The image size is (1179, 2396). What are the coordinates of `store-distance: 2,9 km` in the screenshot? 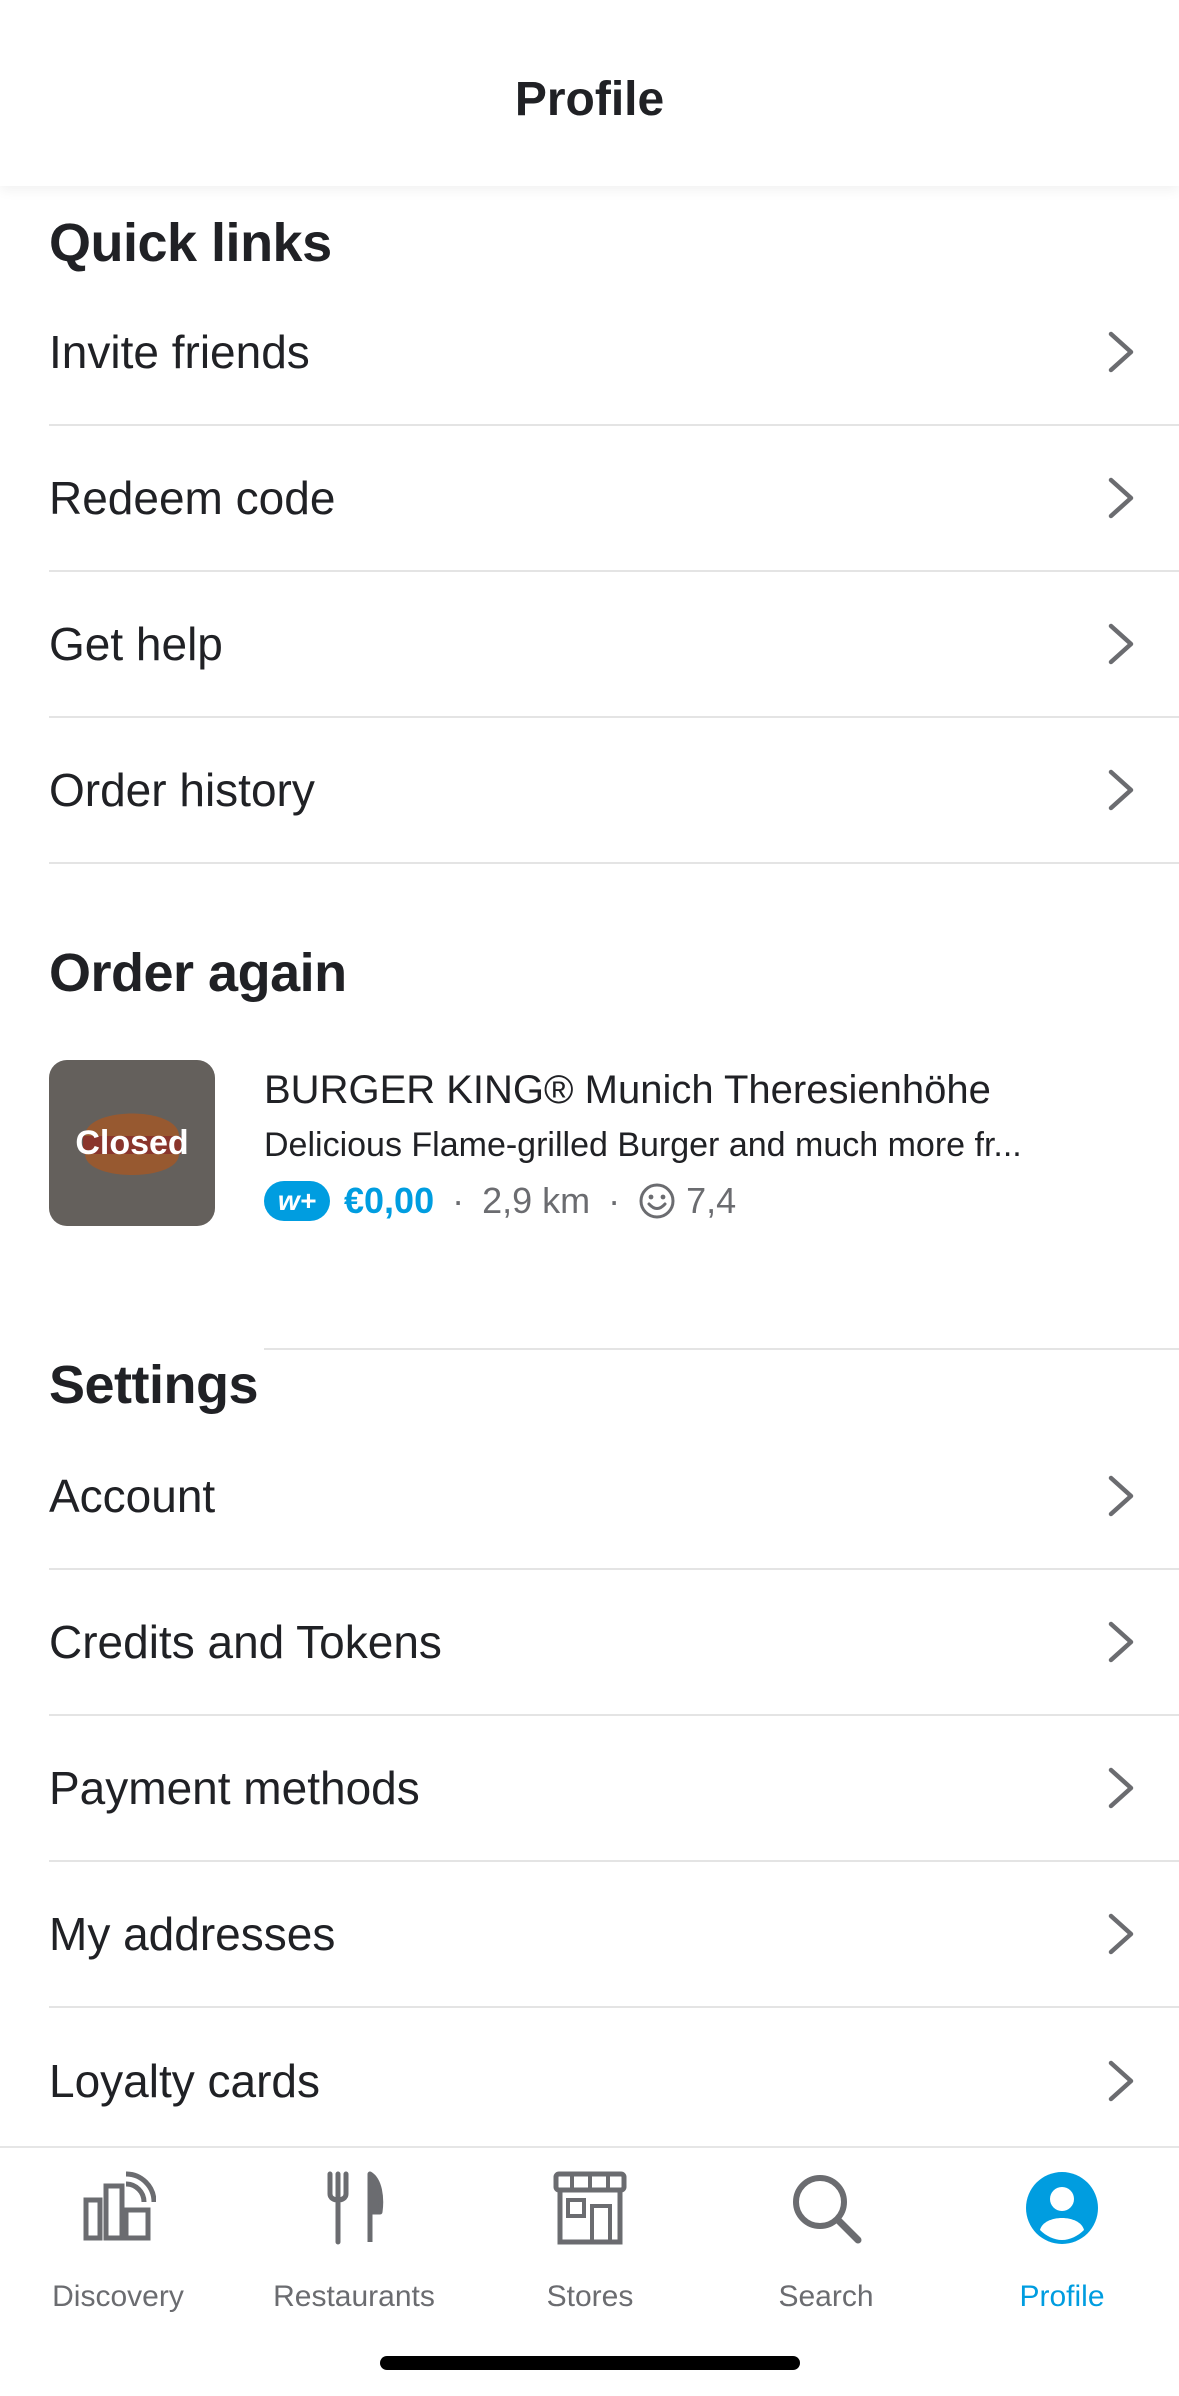 It's located at (536, 1200).